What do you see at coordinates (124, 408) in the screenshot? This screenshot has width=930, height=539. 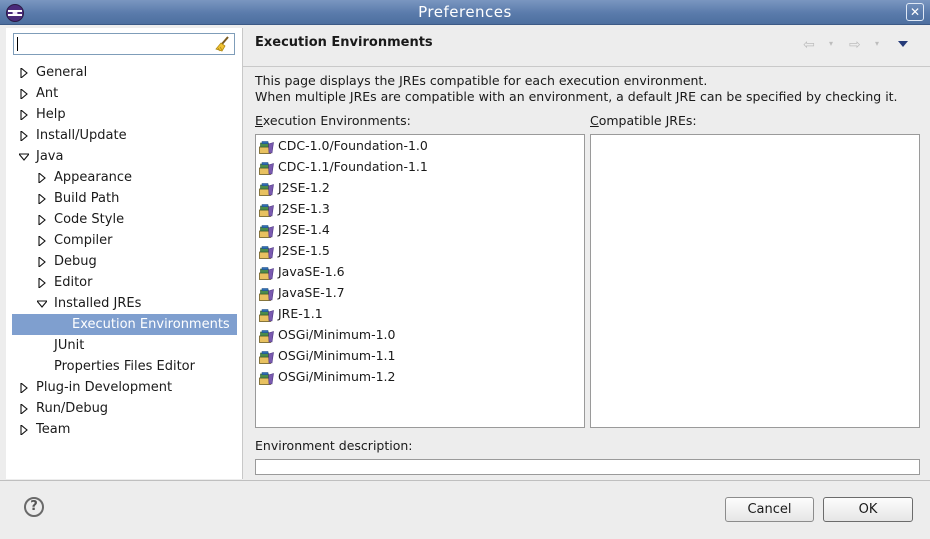 I see `tree-item: Run/Debug` at bounding box center [124, 408].